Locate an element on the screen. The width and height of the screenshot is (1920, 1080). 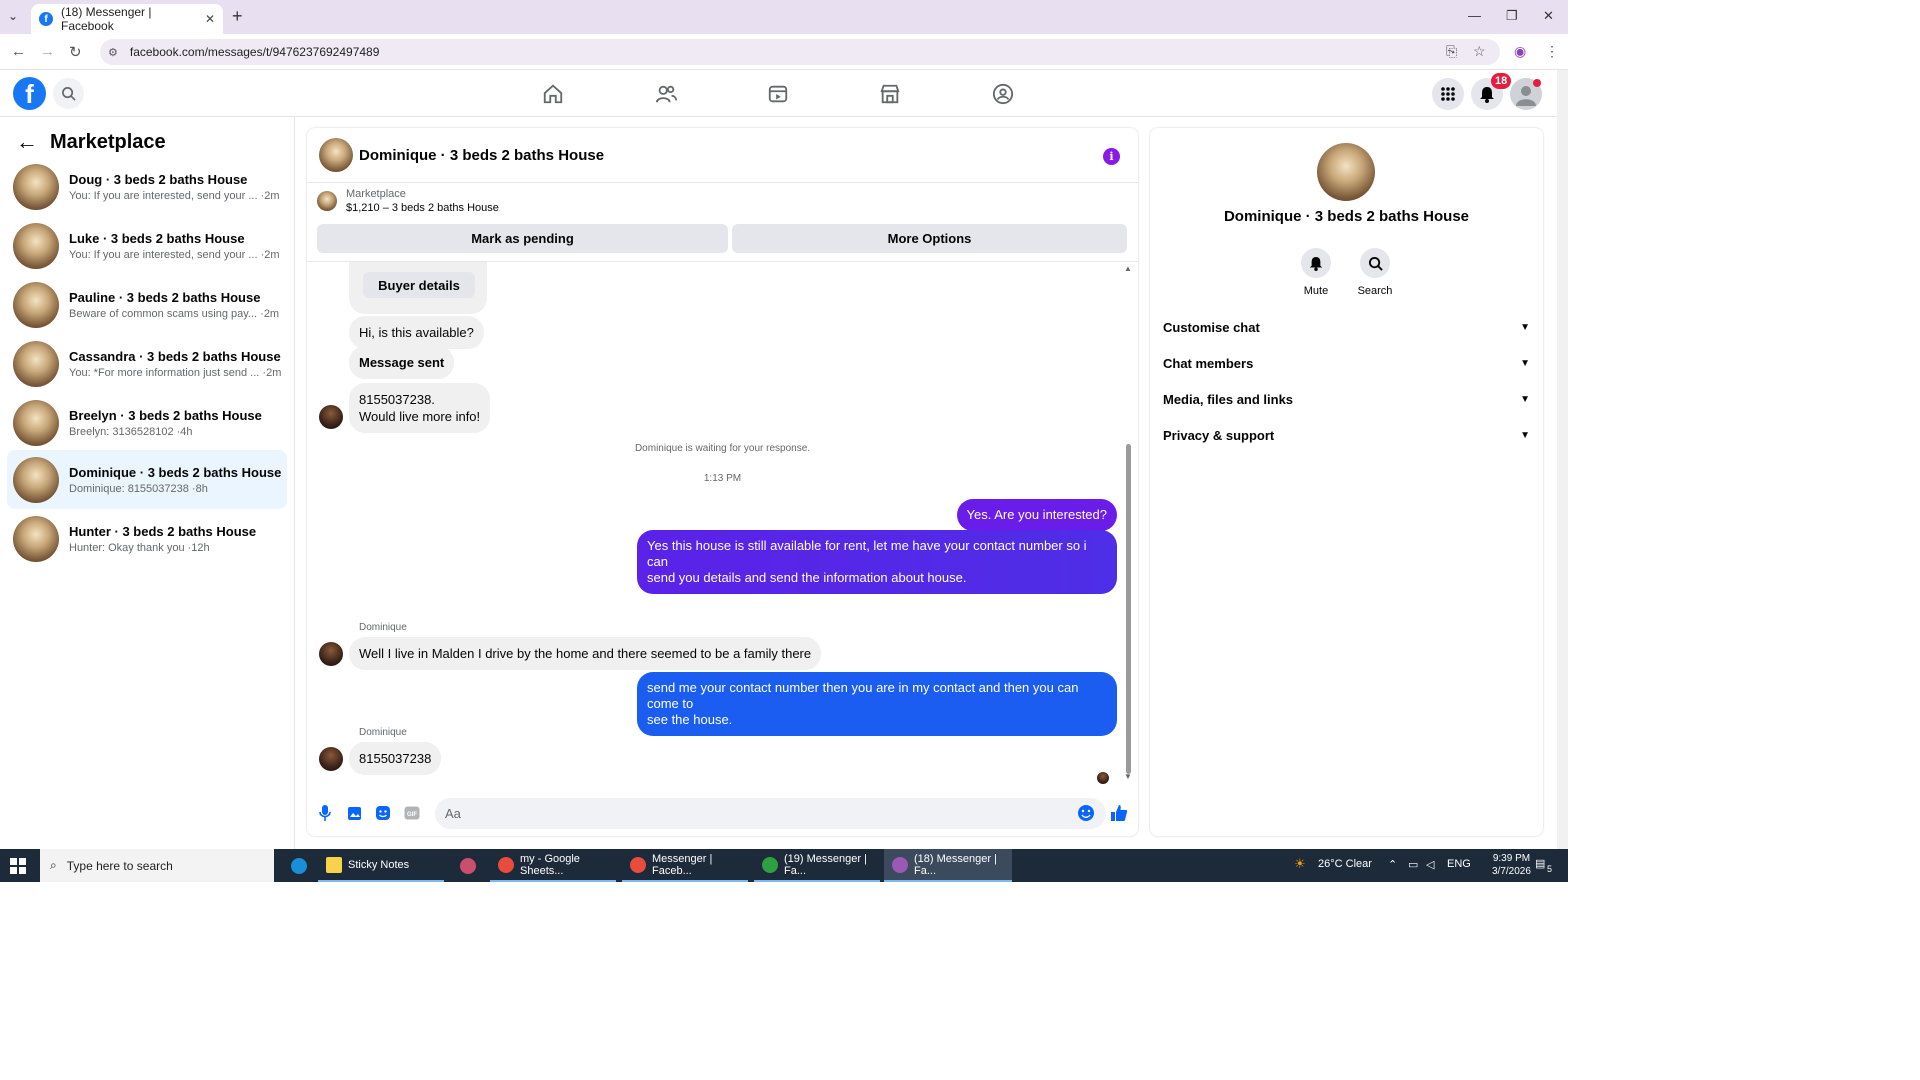
scroll-down-icon: ▼ is located at coordinates (1128, 776).